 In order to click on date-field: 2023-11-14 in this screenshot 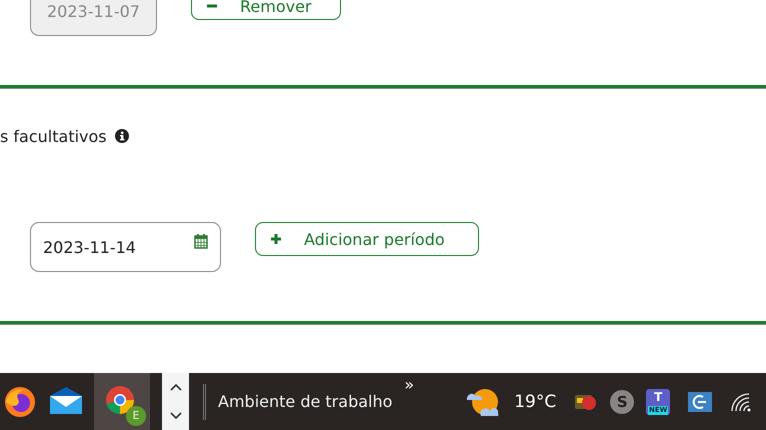, I will do `click(125, 247)`.